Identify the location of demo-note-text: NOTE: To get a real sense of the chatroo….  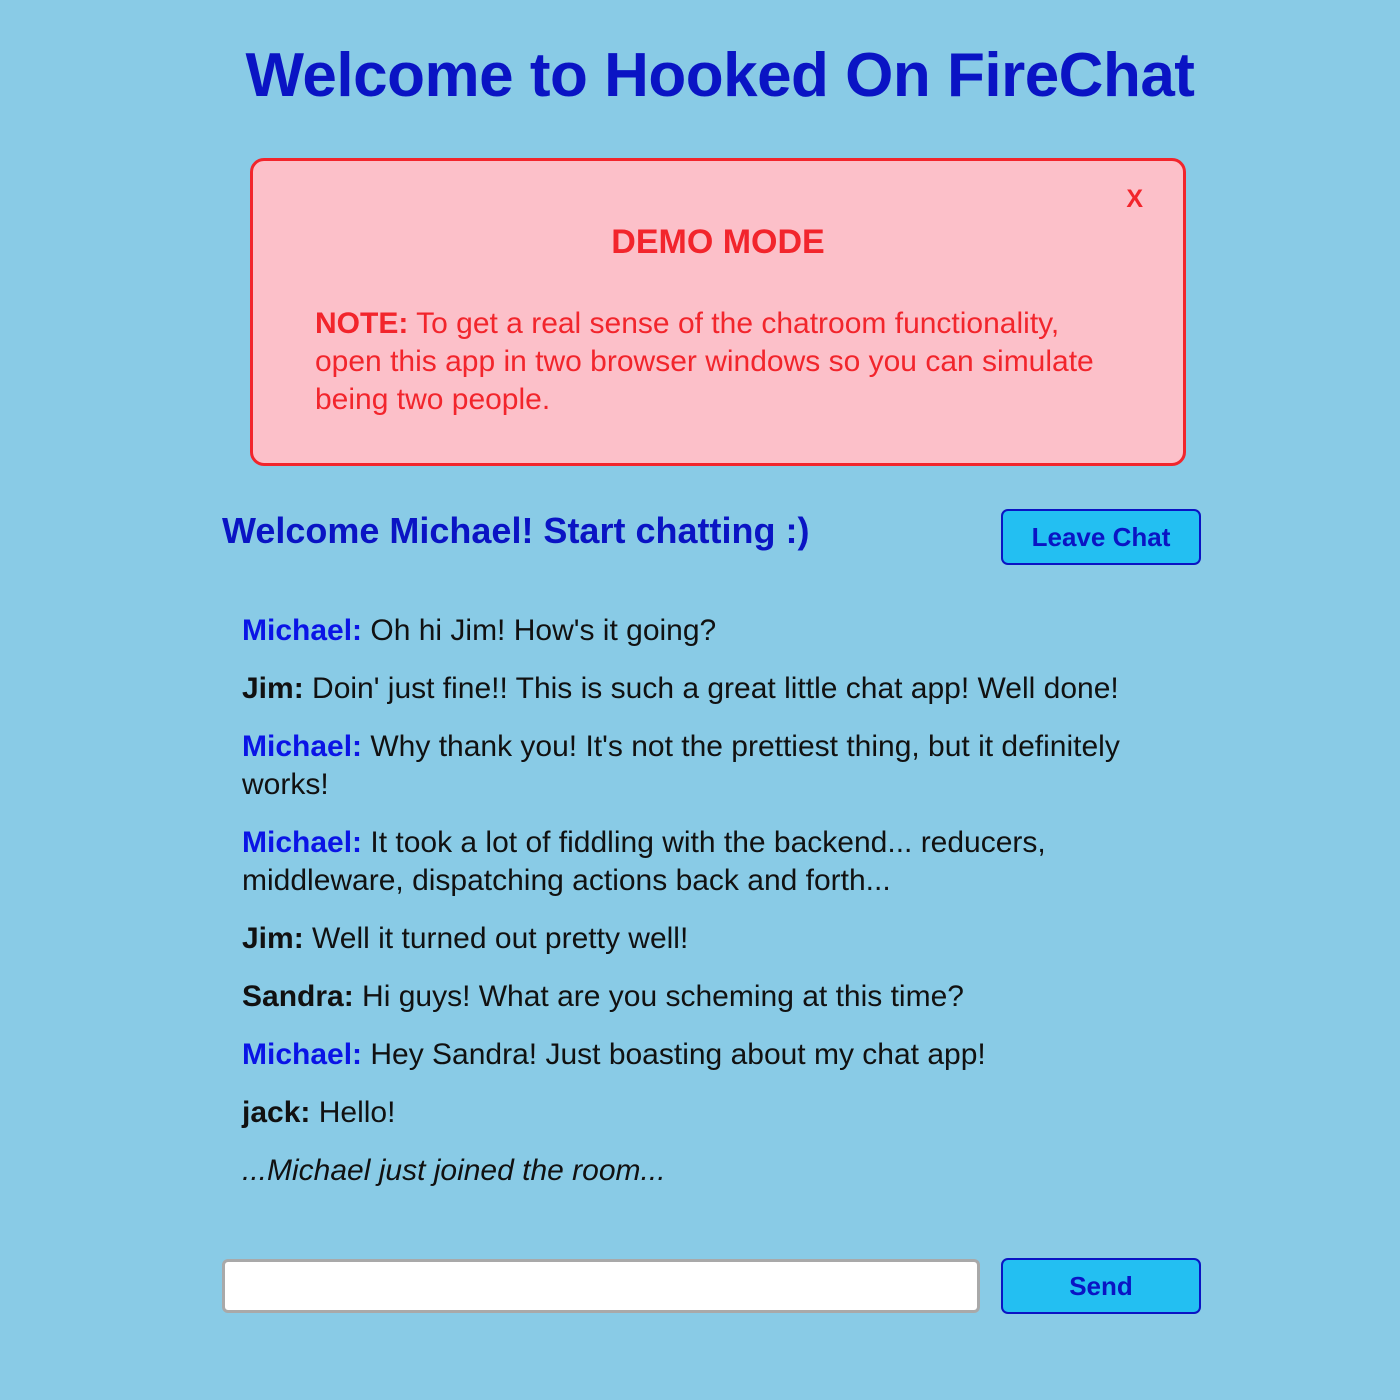
(709, 362).